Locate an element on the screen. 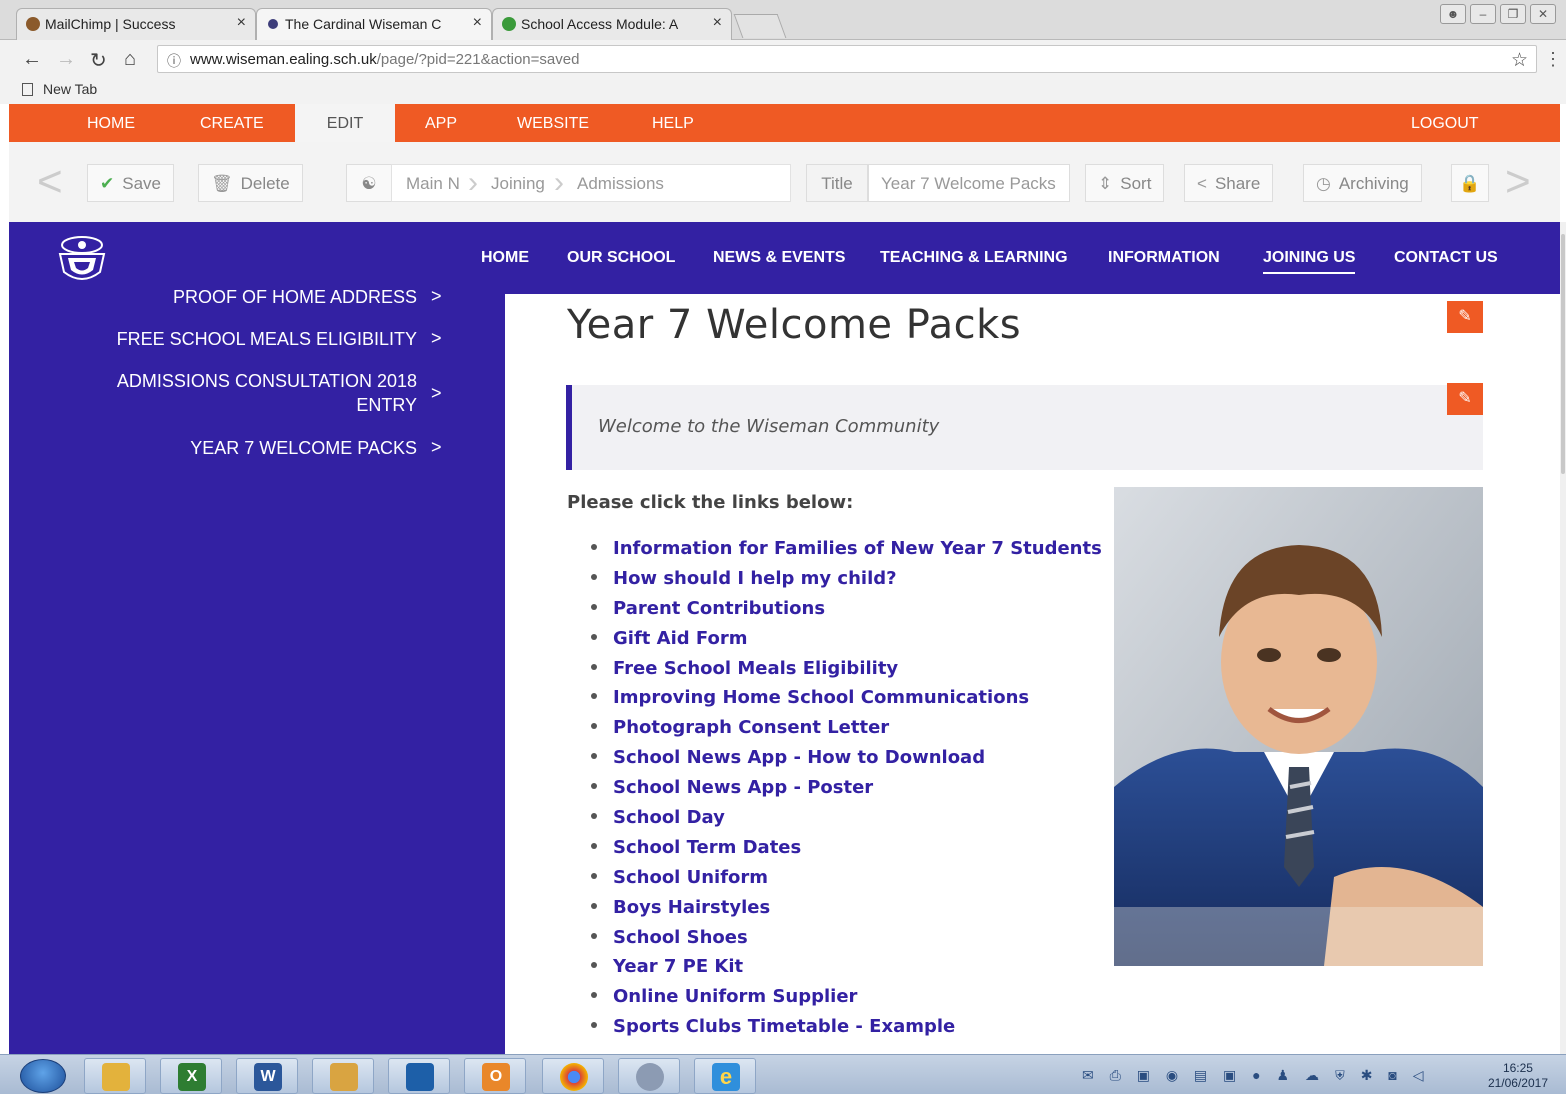 The image size is (1566, 1094). sort-button: ⇕ Sort is located at coordinates (1125, 183).